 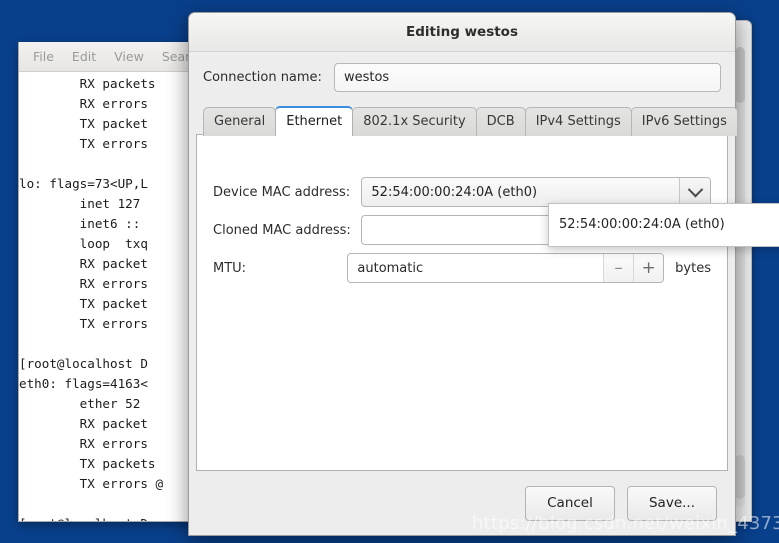 What do you see at coordinates (282, 230) in the screenshot?
I see `cloned-mac-label: Cloned MAC address:` at bounding box center [282, 230].